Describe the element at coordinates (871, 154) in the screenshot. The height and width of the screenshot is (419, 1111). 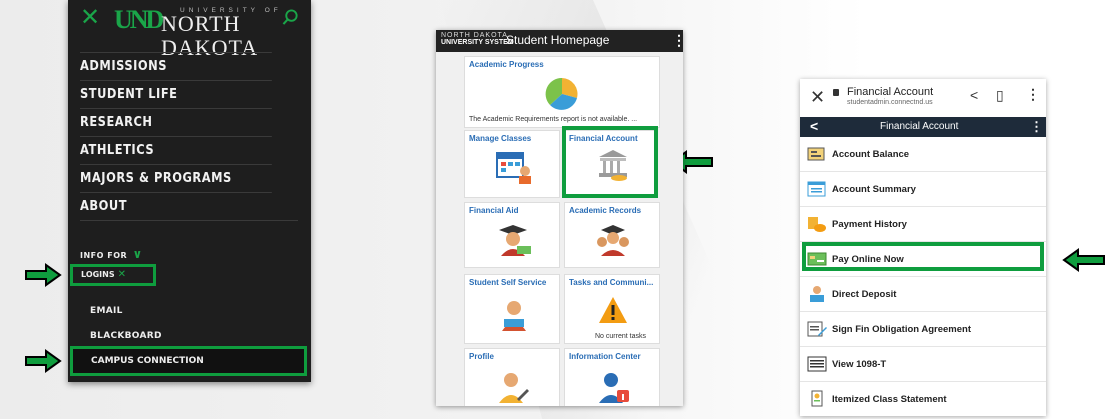
I see `list-item-label: Account Balance` at that location.